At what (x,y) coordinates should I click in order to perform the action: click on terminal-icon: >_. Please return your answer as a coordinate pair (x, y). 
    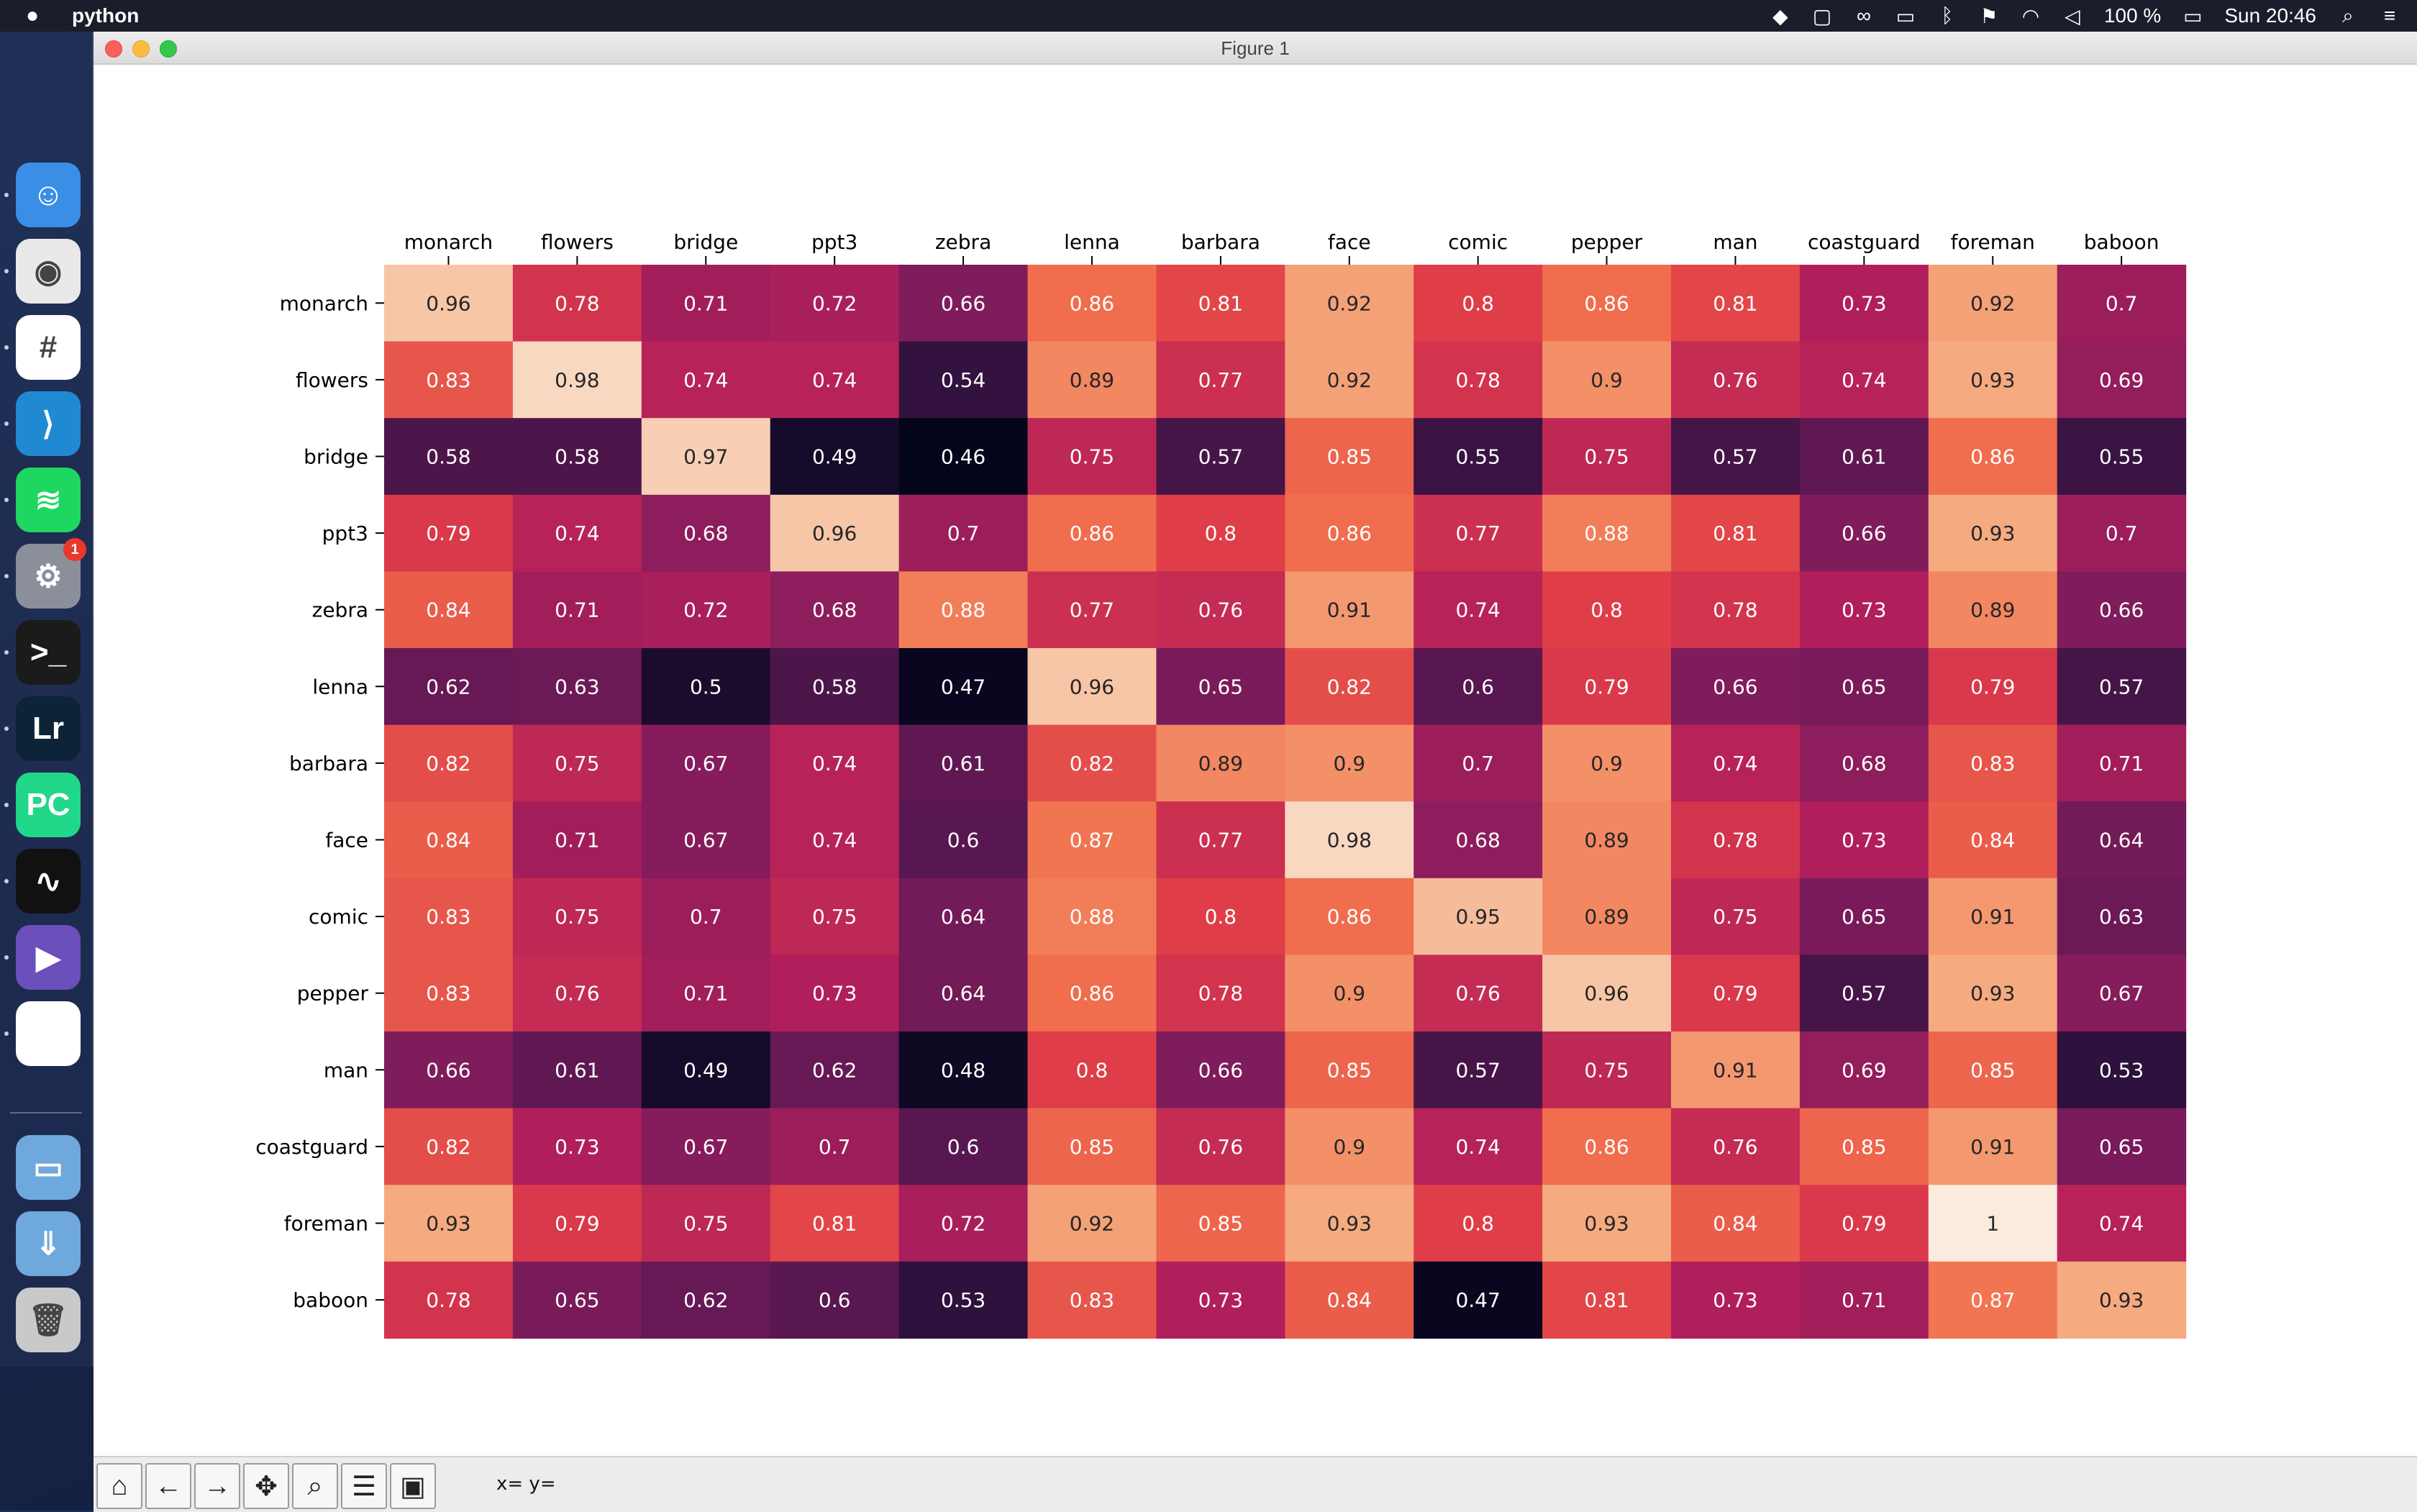
    Looking at the image, I should click on (49, 653).